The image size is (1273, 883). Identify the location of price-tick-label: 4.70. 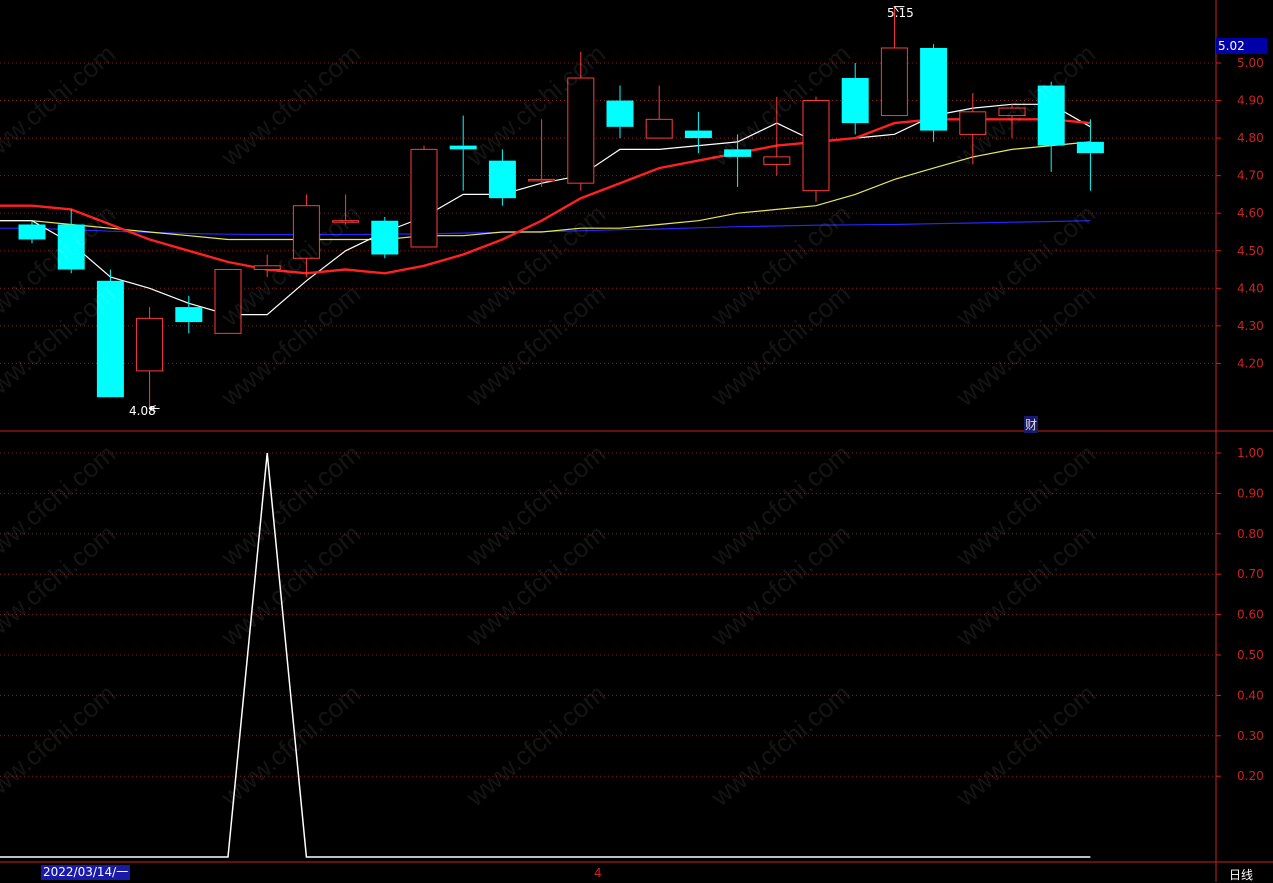
(1250, 176).